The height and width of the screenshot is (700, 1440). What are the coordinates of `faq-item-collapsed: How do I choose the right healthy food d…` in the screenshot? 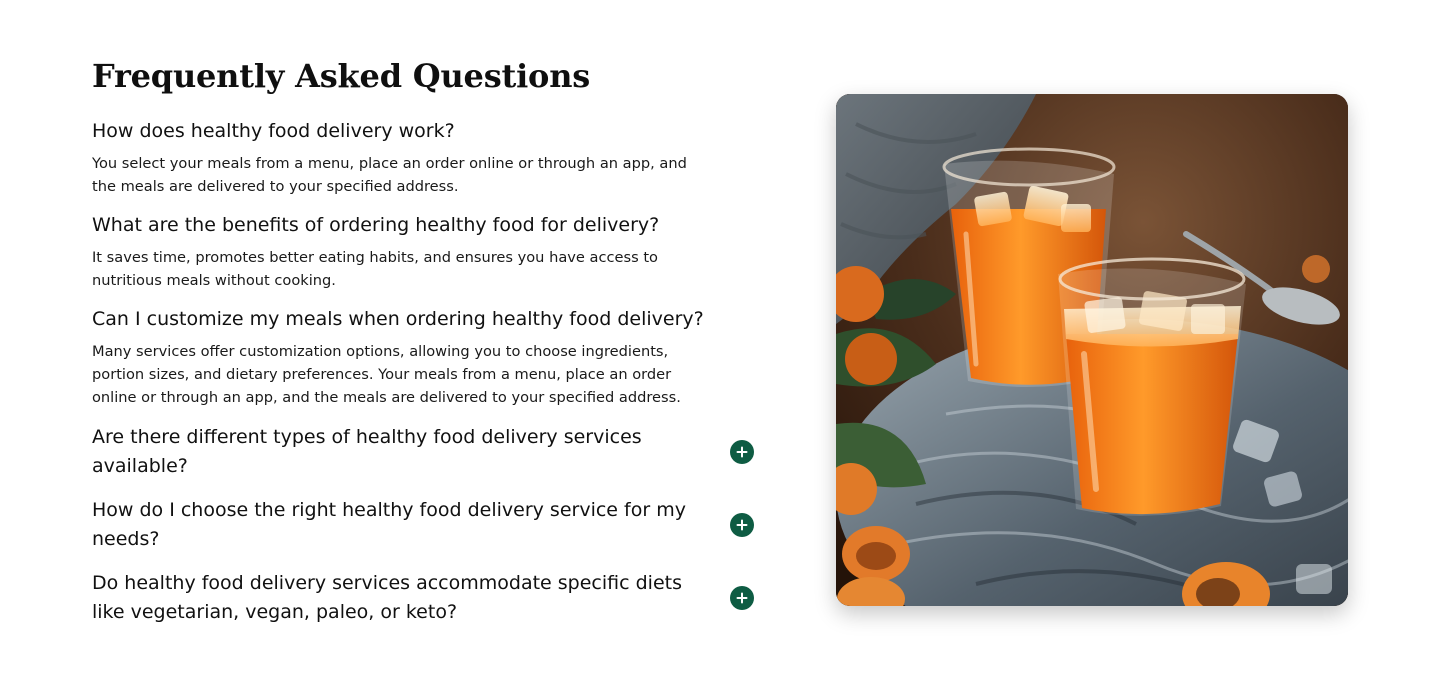 It's located at (423, 525).